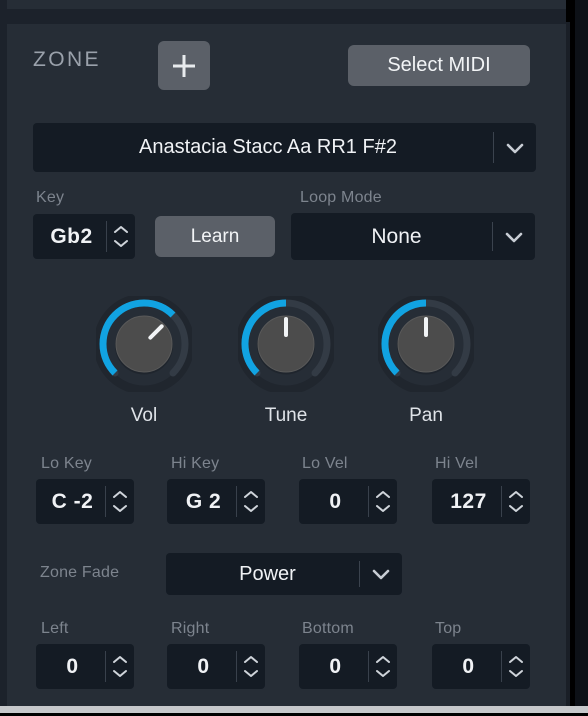 This screenshot has width=588, height=716. Describe the element at coordinates (251, 501) in the screenshot. I see `hi-key-stepper` at that location.